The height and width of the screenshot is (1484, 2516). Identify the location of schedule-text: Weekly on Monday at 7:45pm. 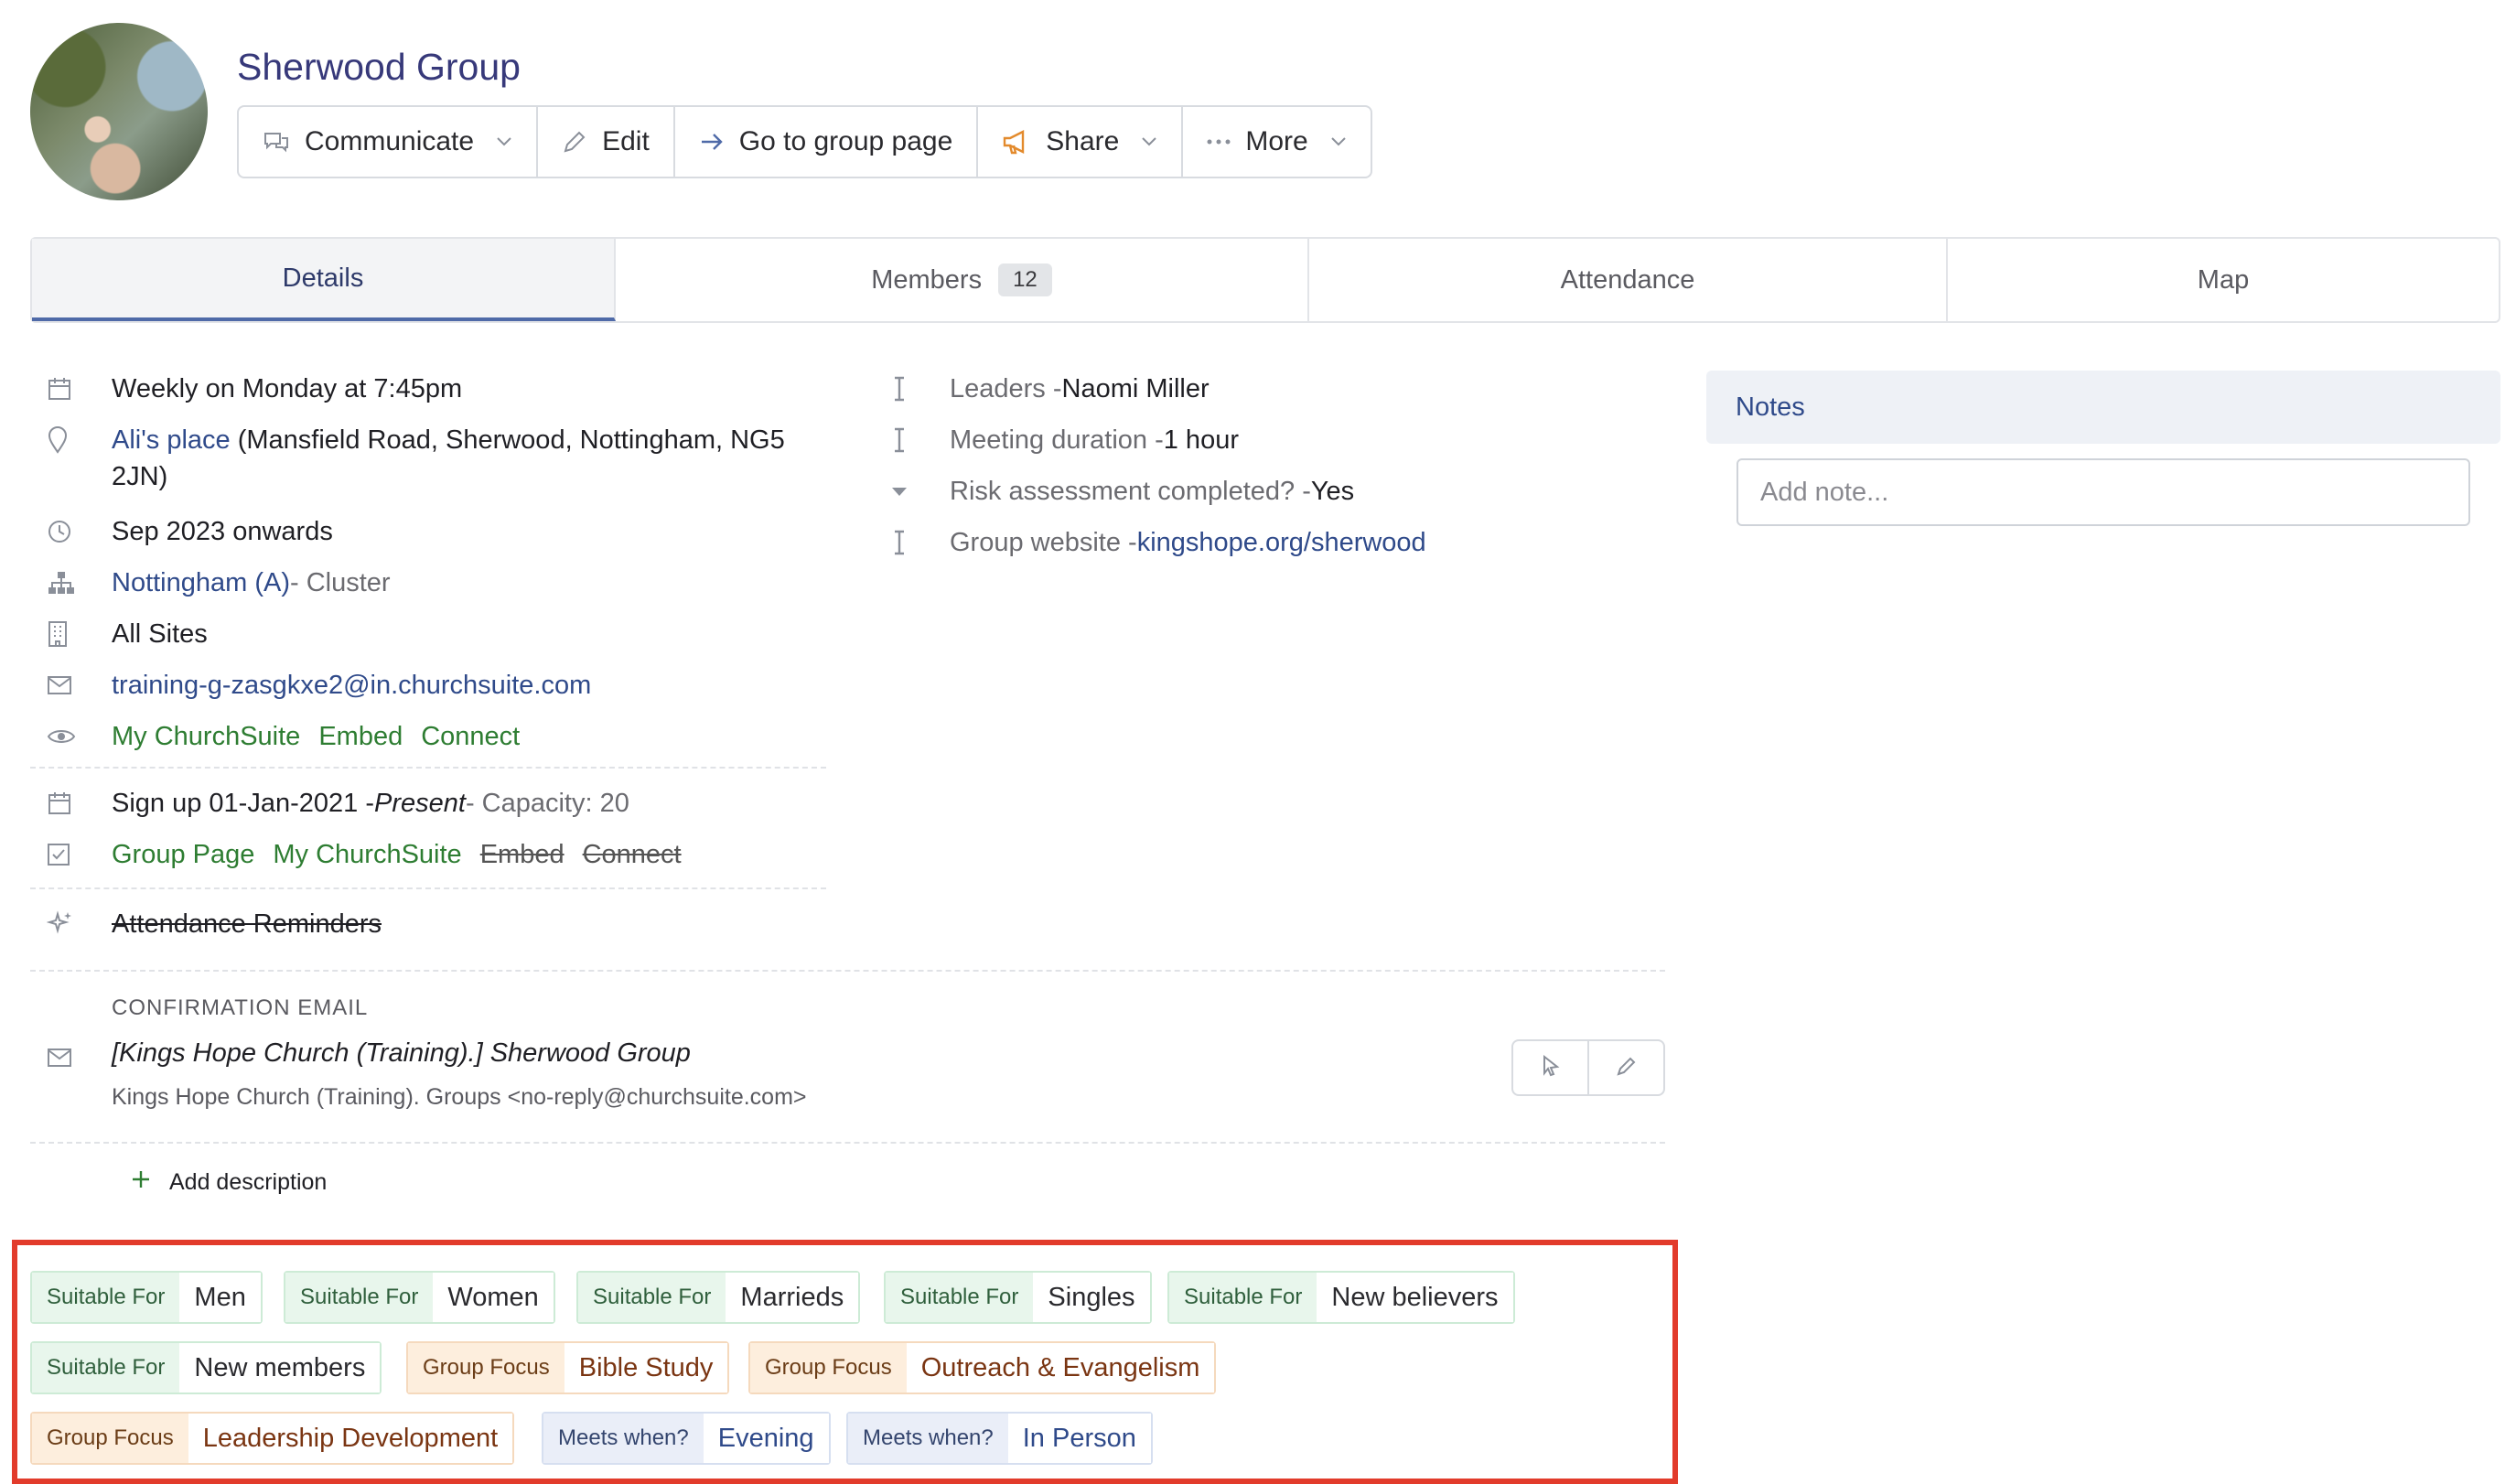
(287, 388).